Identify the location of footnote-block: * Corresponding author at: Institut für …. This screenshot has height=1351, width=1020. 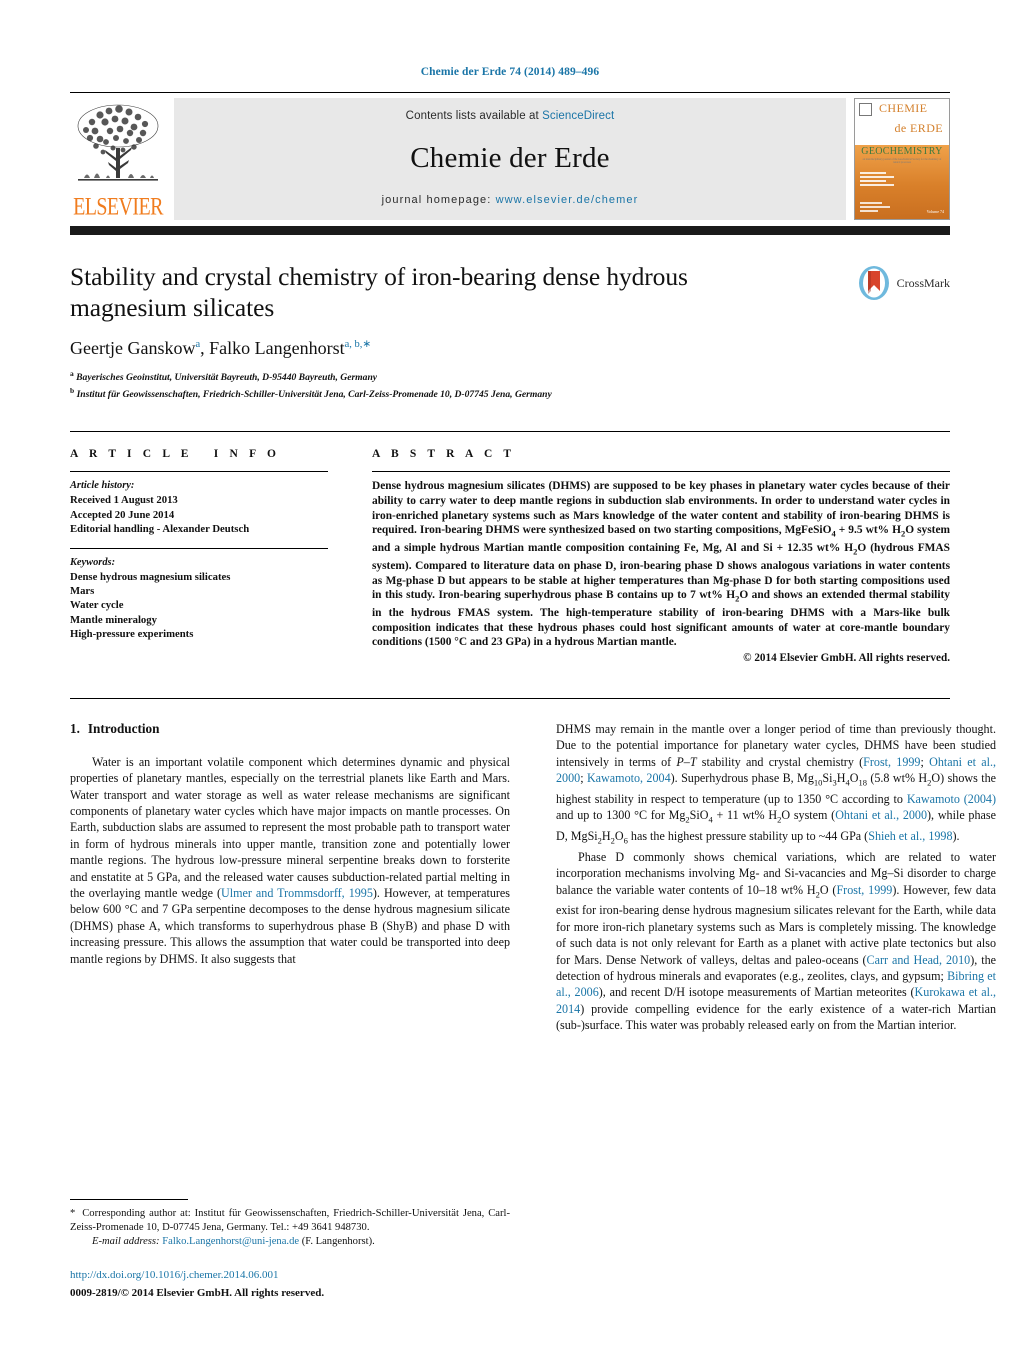
(290, 1249).